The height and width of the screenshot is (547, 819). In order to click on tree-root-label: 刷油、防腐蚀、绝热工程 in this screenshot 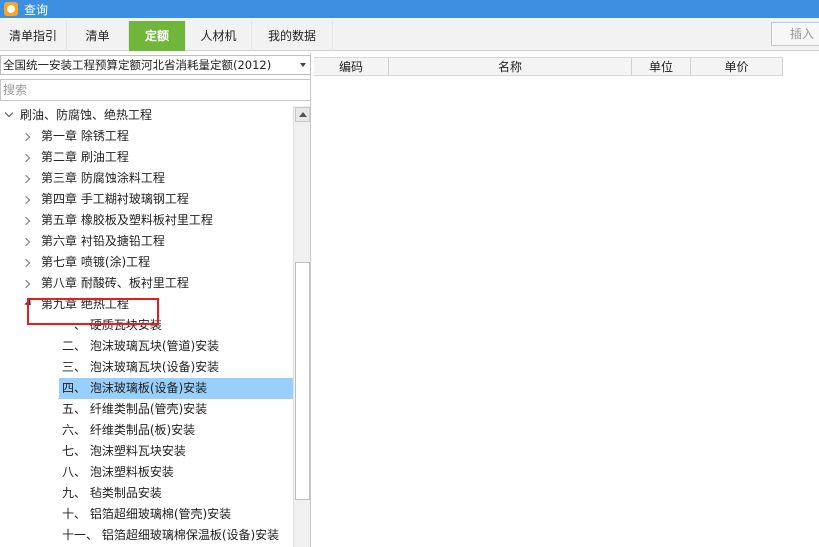, I will do `click(86, 115)`.